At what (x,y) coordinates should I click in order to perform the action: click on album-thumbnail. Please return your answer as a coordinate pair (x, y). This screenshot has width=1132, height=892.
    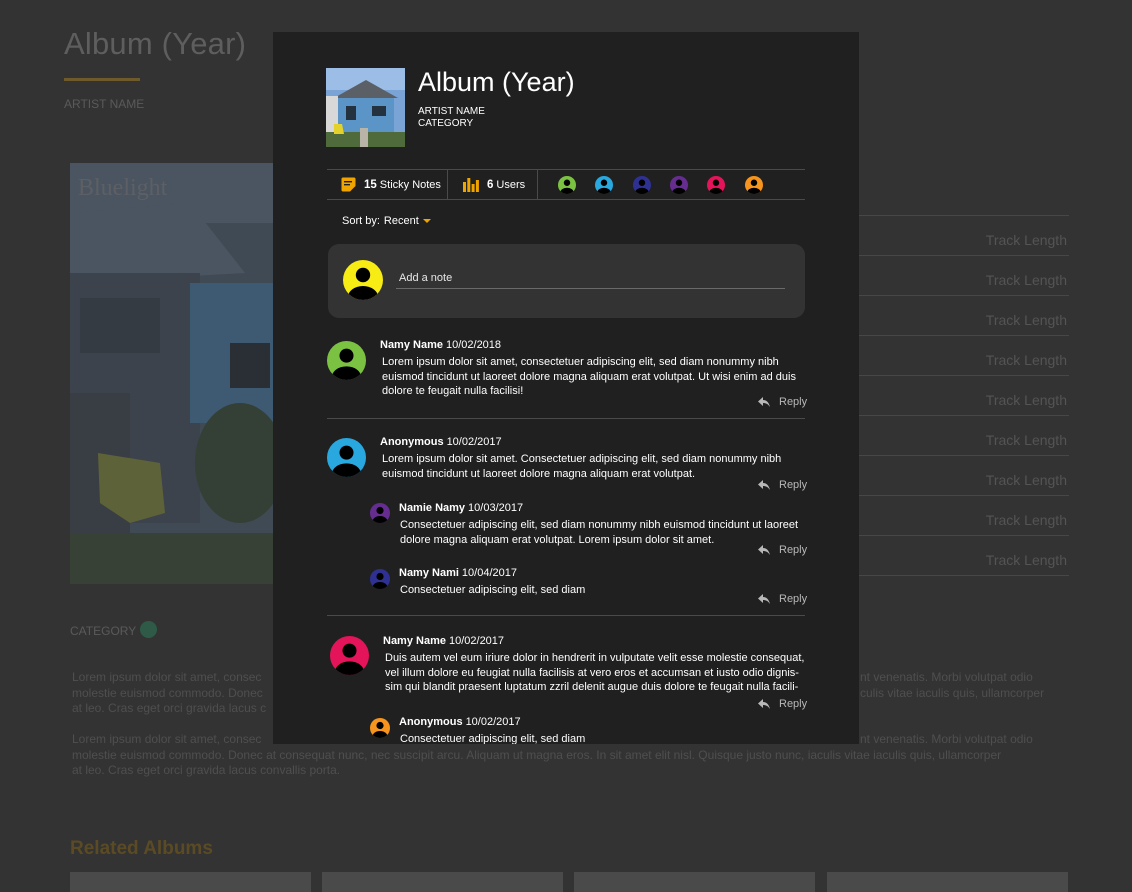
    Looking at the image, I should click on (365, 107).